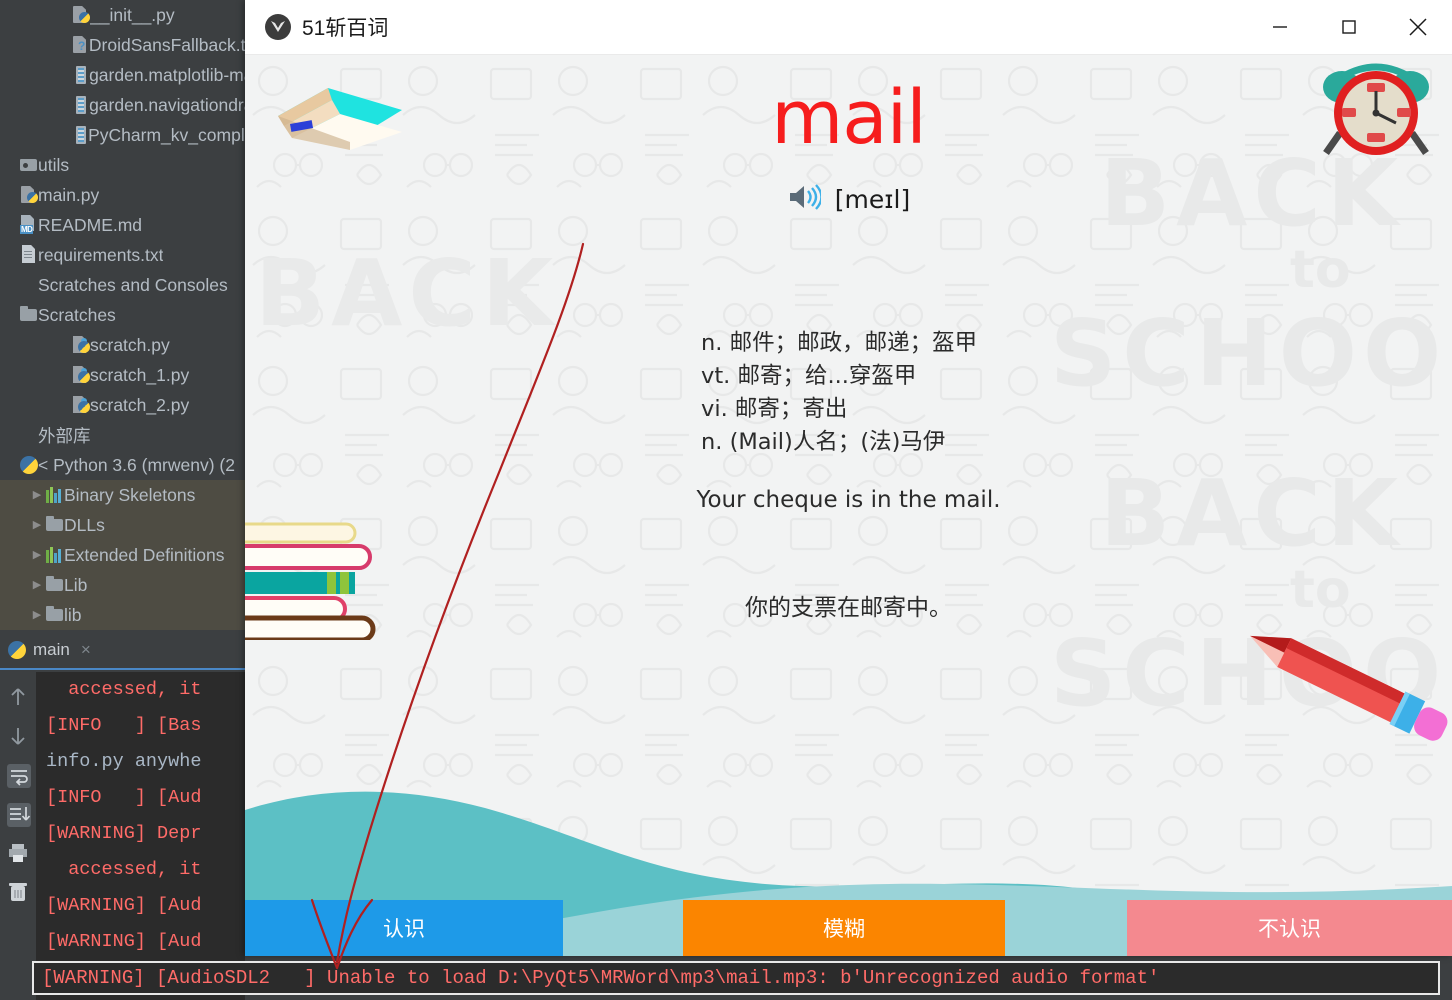 Image resolution: width=1452 pixels, height=1000 pixels. I want to click on tree-item-label: Extended Definitions, so click(144, 554).